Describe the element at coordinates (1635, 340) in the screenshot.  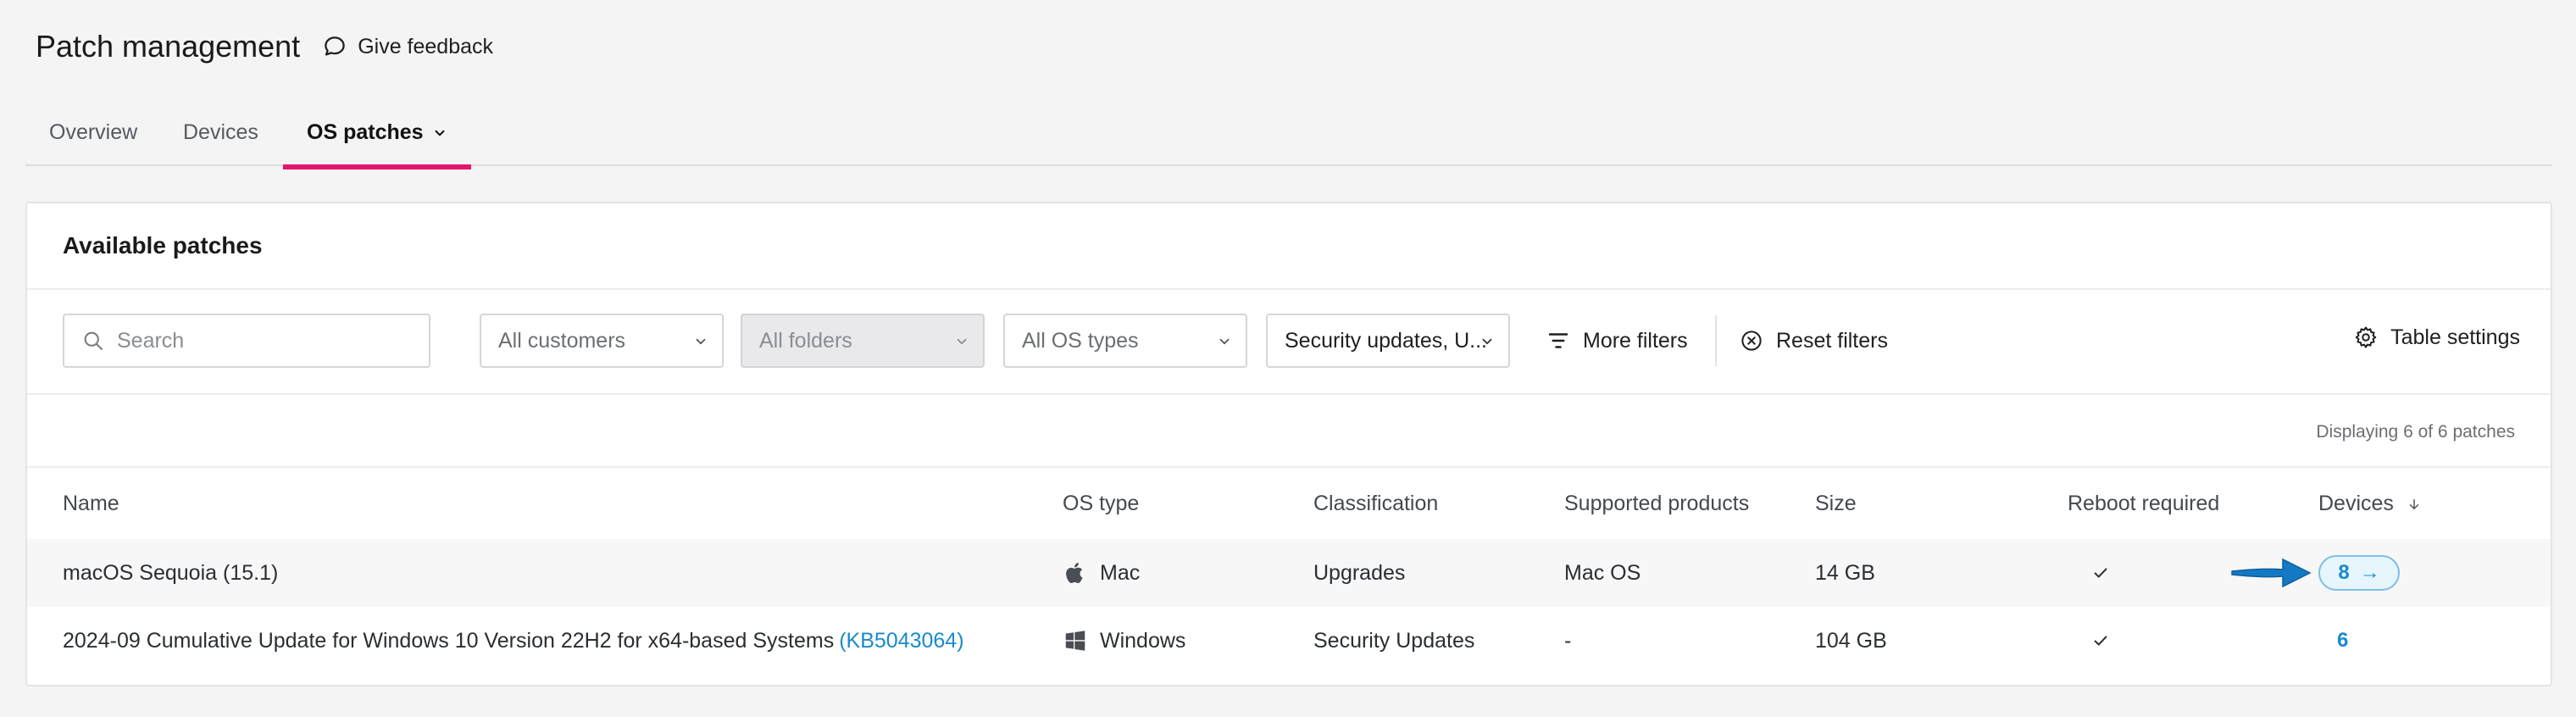
I see `more-filters-label: More filters` at that location.